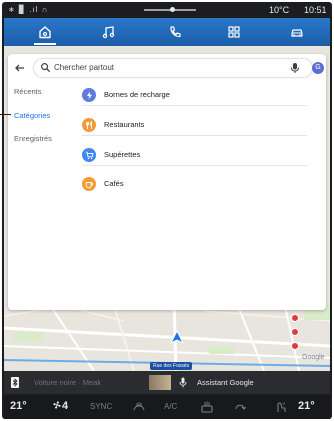  Describe the element at coordinates (33, 138) in the screenshot. I see `tab-saved: Enregistrés` at that location.